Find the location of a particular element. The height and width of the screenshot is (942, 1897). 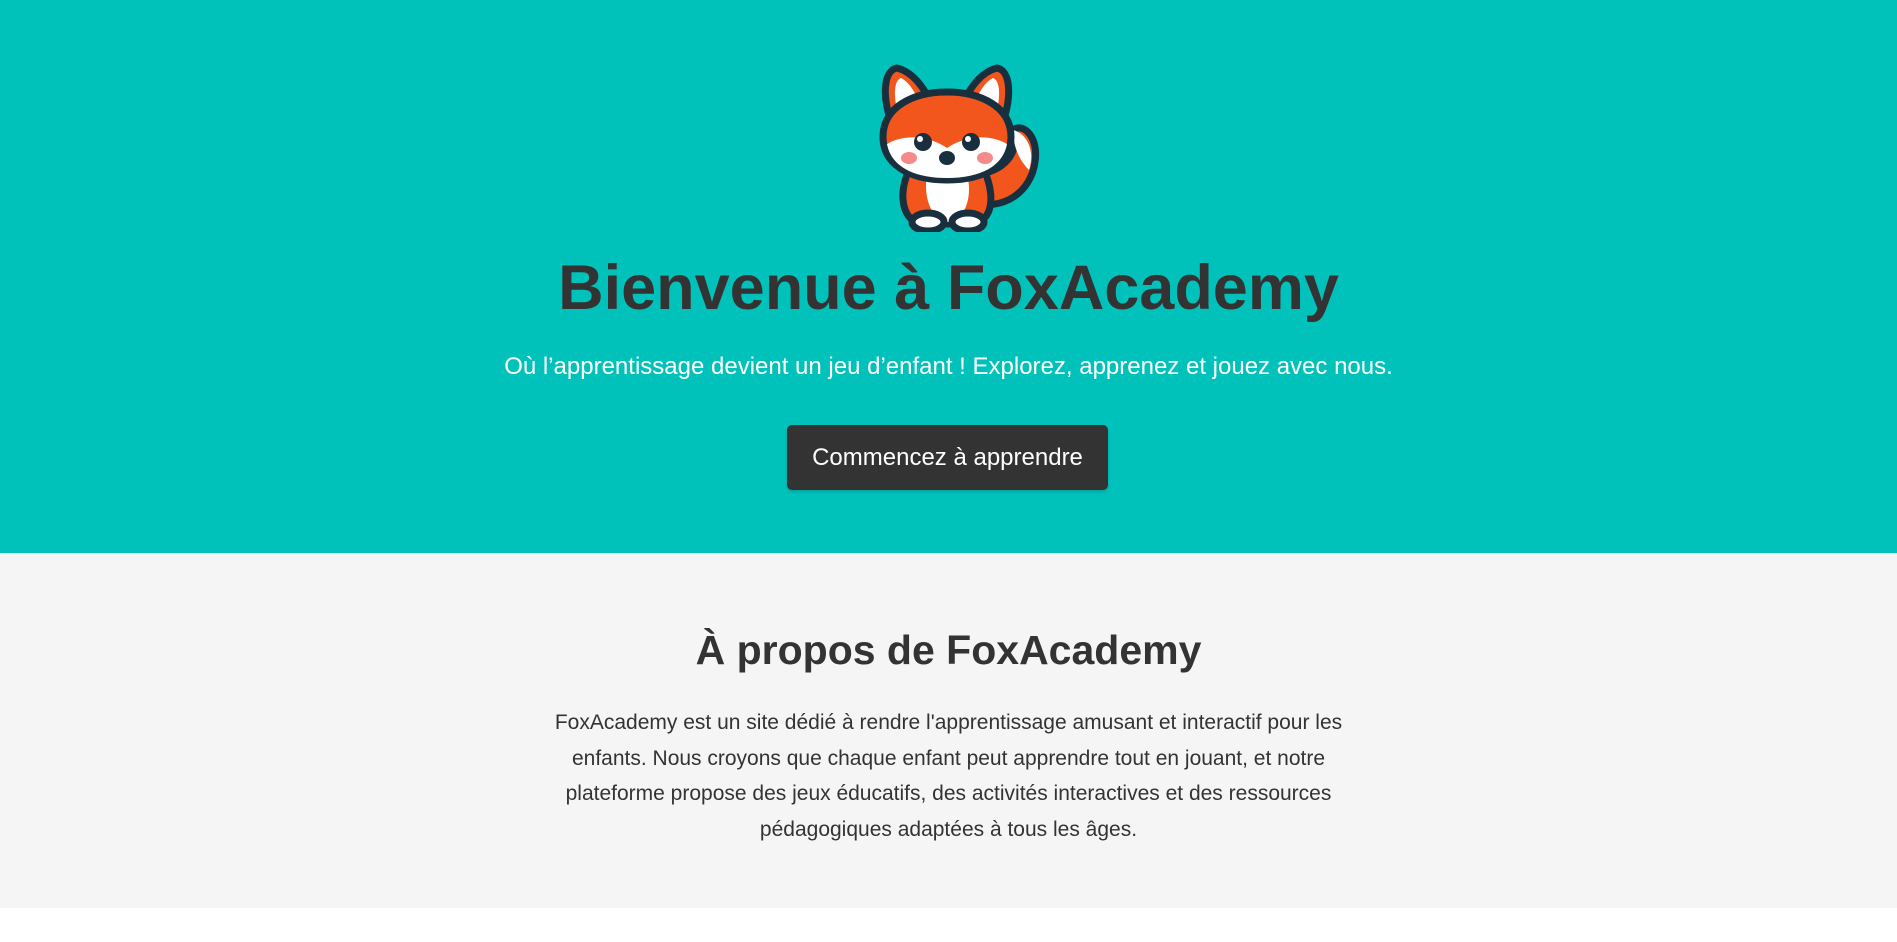

hero-title: Bienvenue à FoxAcademy is located at coordinates (948, 288).